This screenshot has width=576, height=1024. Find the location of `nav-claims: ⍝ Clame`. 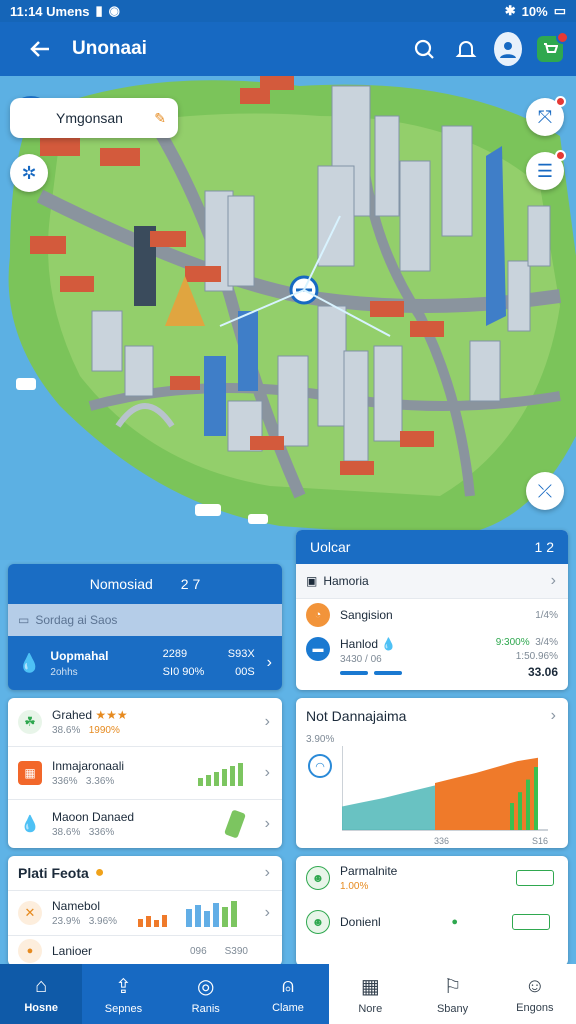

nav-claims: ⍝ Clame is located at coordinates (288, 994).